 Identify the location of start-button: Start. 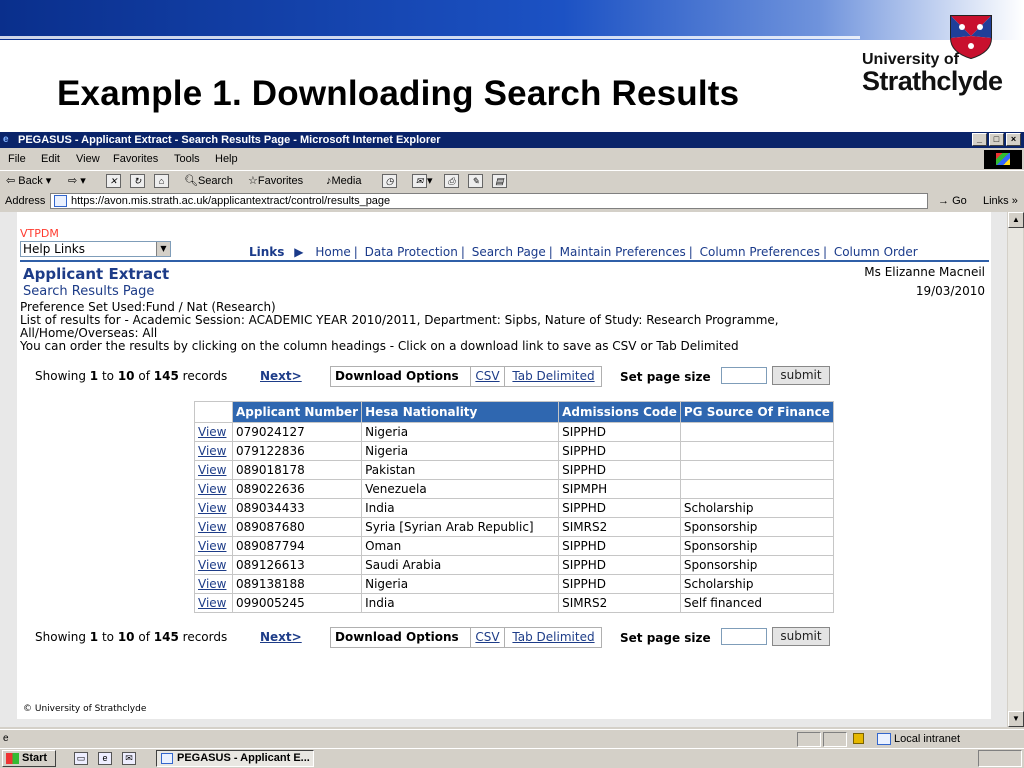
(29, 758).